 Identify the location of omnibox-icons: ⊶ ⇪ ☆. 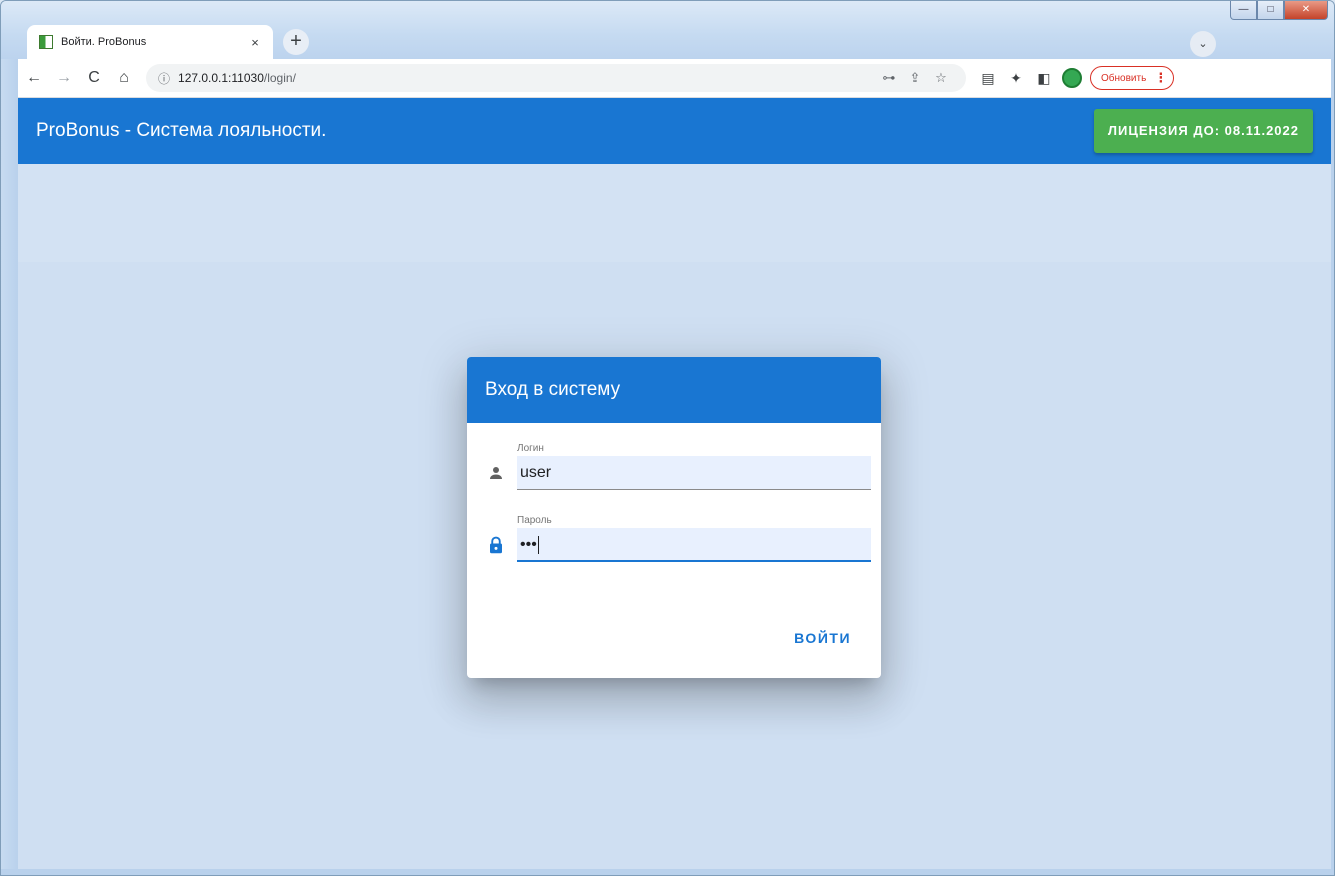
(915, 78).